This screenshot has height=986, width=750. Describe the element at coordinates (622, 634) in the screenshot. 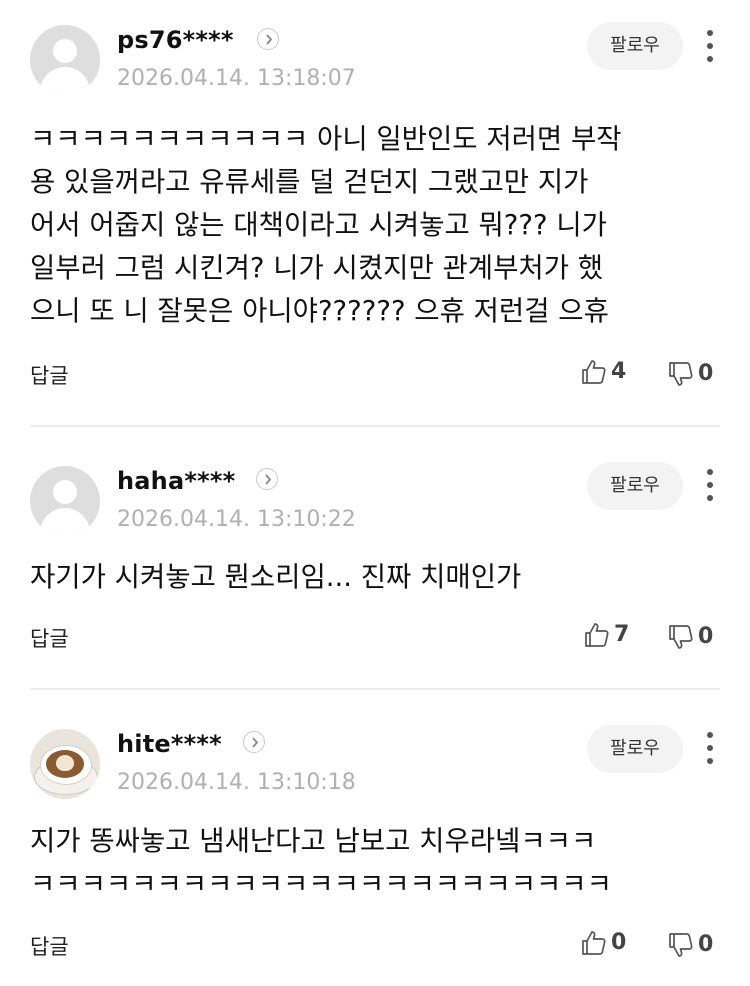

I see `like-count: 7` at that location.